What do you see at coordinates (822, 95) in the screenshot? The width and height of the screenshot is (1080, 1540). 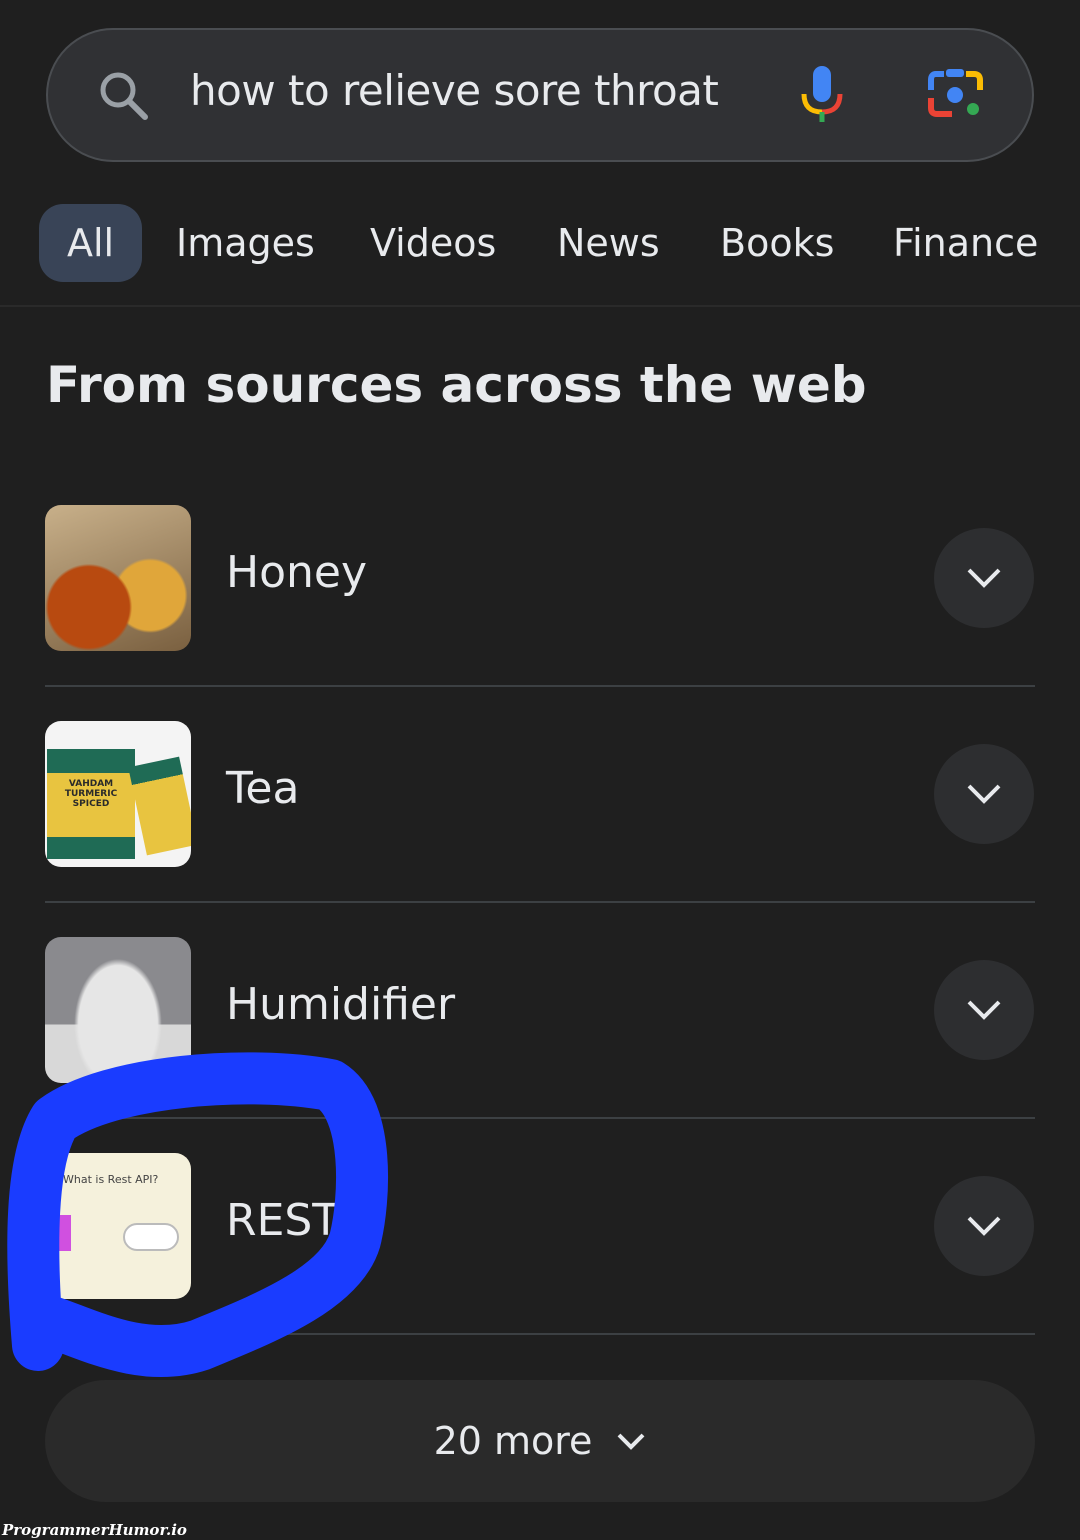 I see `mic-icon` at bounding box center [822, 95].